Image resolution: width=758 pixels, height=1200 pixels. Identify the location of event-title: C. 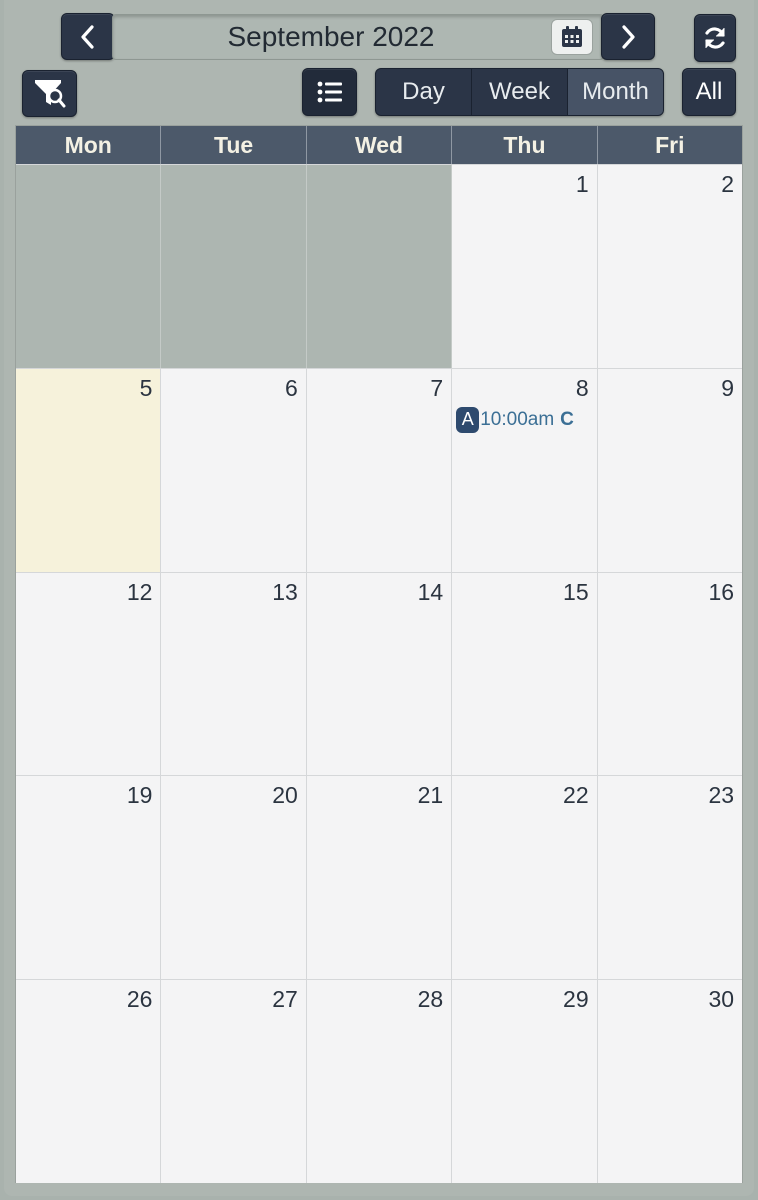
(567, 419).